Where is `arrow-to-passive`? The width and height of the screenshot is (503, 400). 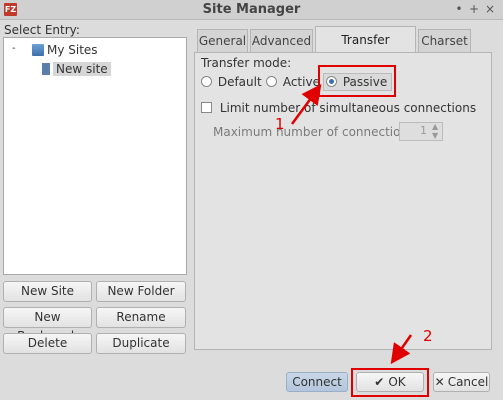
arrow-to-passive is located at coordinates (306, 104).